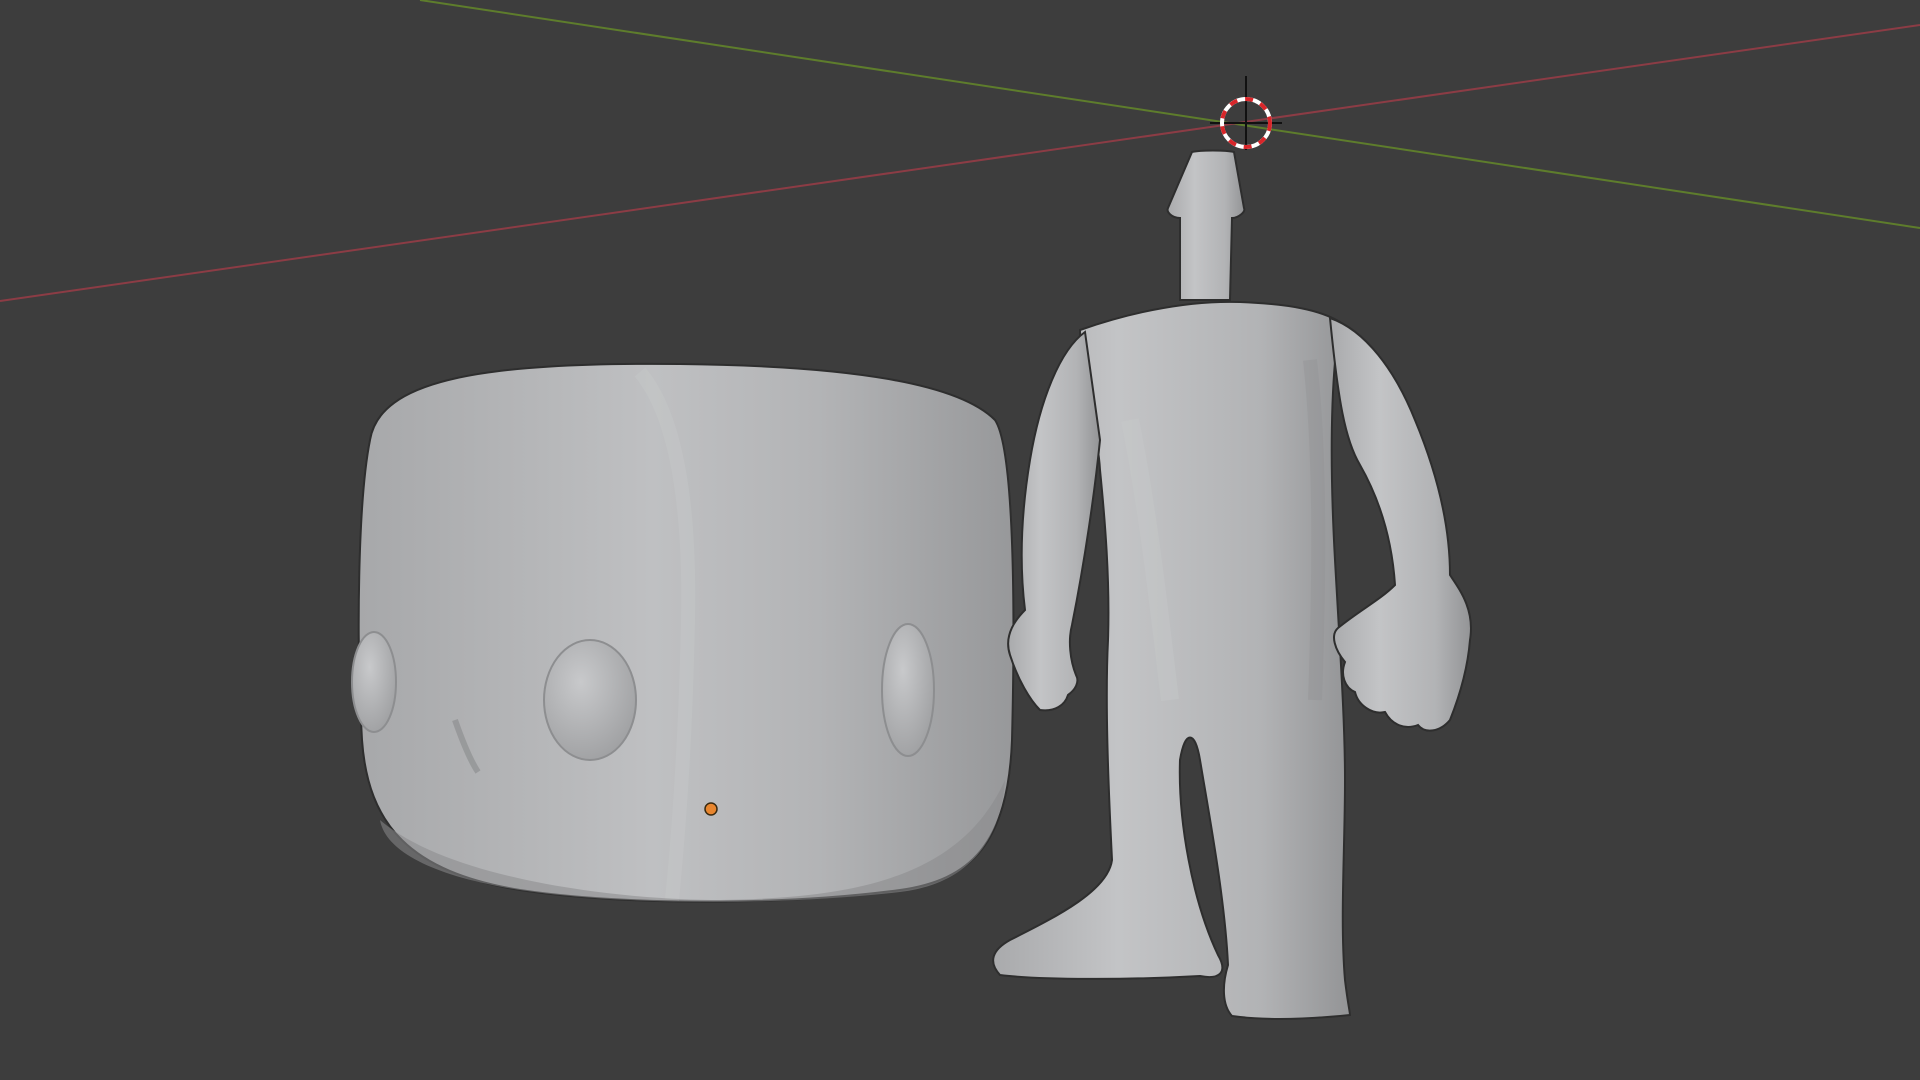 The width and height of the screenshot is (1920, 1080). Describe the element at coordinates (908, 690) in the screenshot. I see `head-side-ear-right` at that location.